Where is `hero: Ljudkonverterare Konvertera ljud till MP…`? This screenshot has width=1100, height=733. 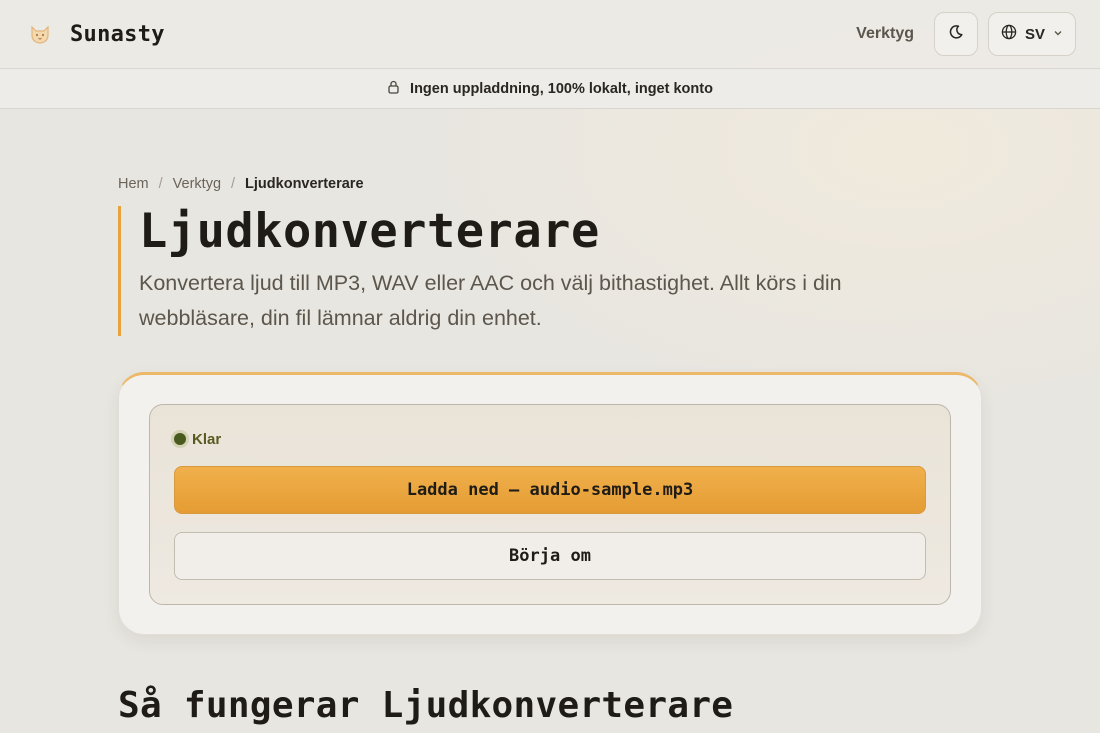 hero: Ljudkonverterare Konvertera ljud till MP… is located at coordinates (550, 271).